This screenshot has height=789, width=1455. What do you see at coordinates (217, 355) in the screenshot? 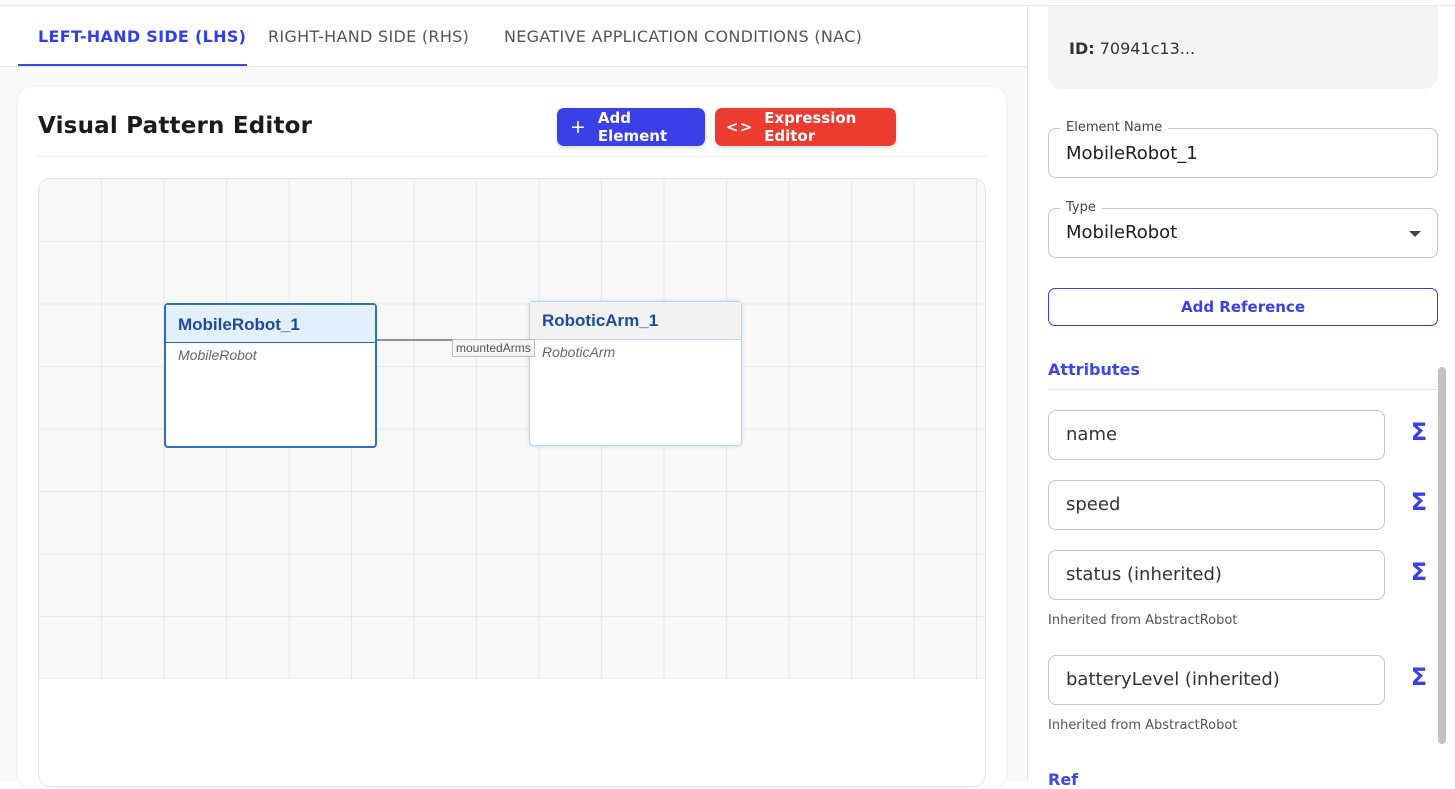
I see `node-type: MobileRobot` at bounding box center [217, 355].